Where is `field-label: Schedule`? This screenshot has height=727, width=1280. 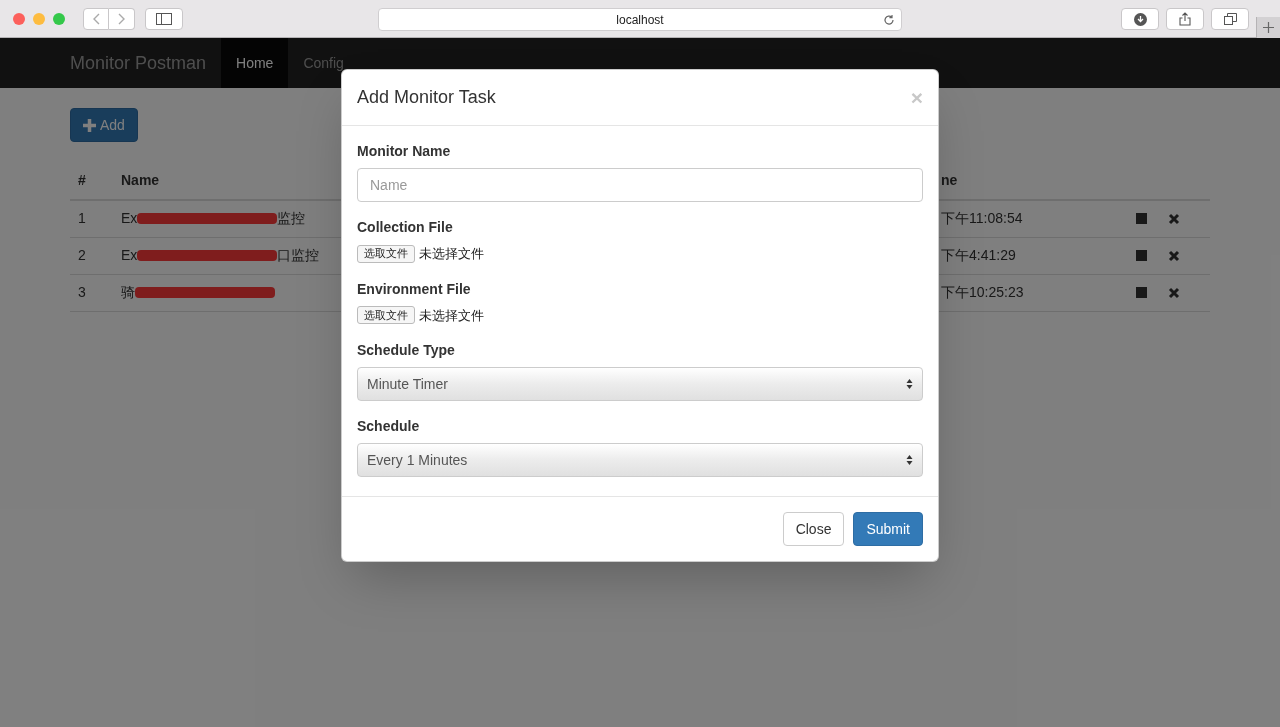
field-label: Schedule is located at coordinates (389, 426).